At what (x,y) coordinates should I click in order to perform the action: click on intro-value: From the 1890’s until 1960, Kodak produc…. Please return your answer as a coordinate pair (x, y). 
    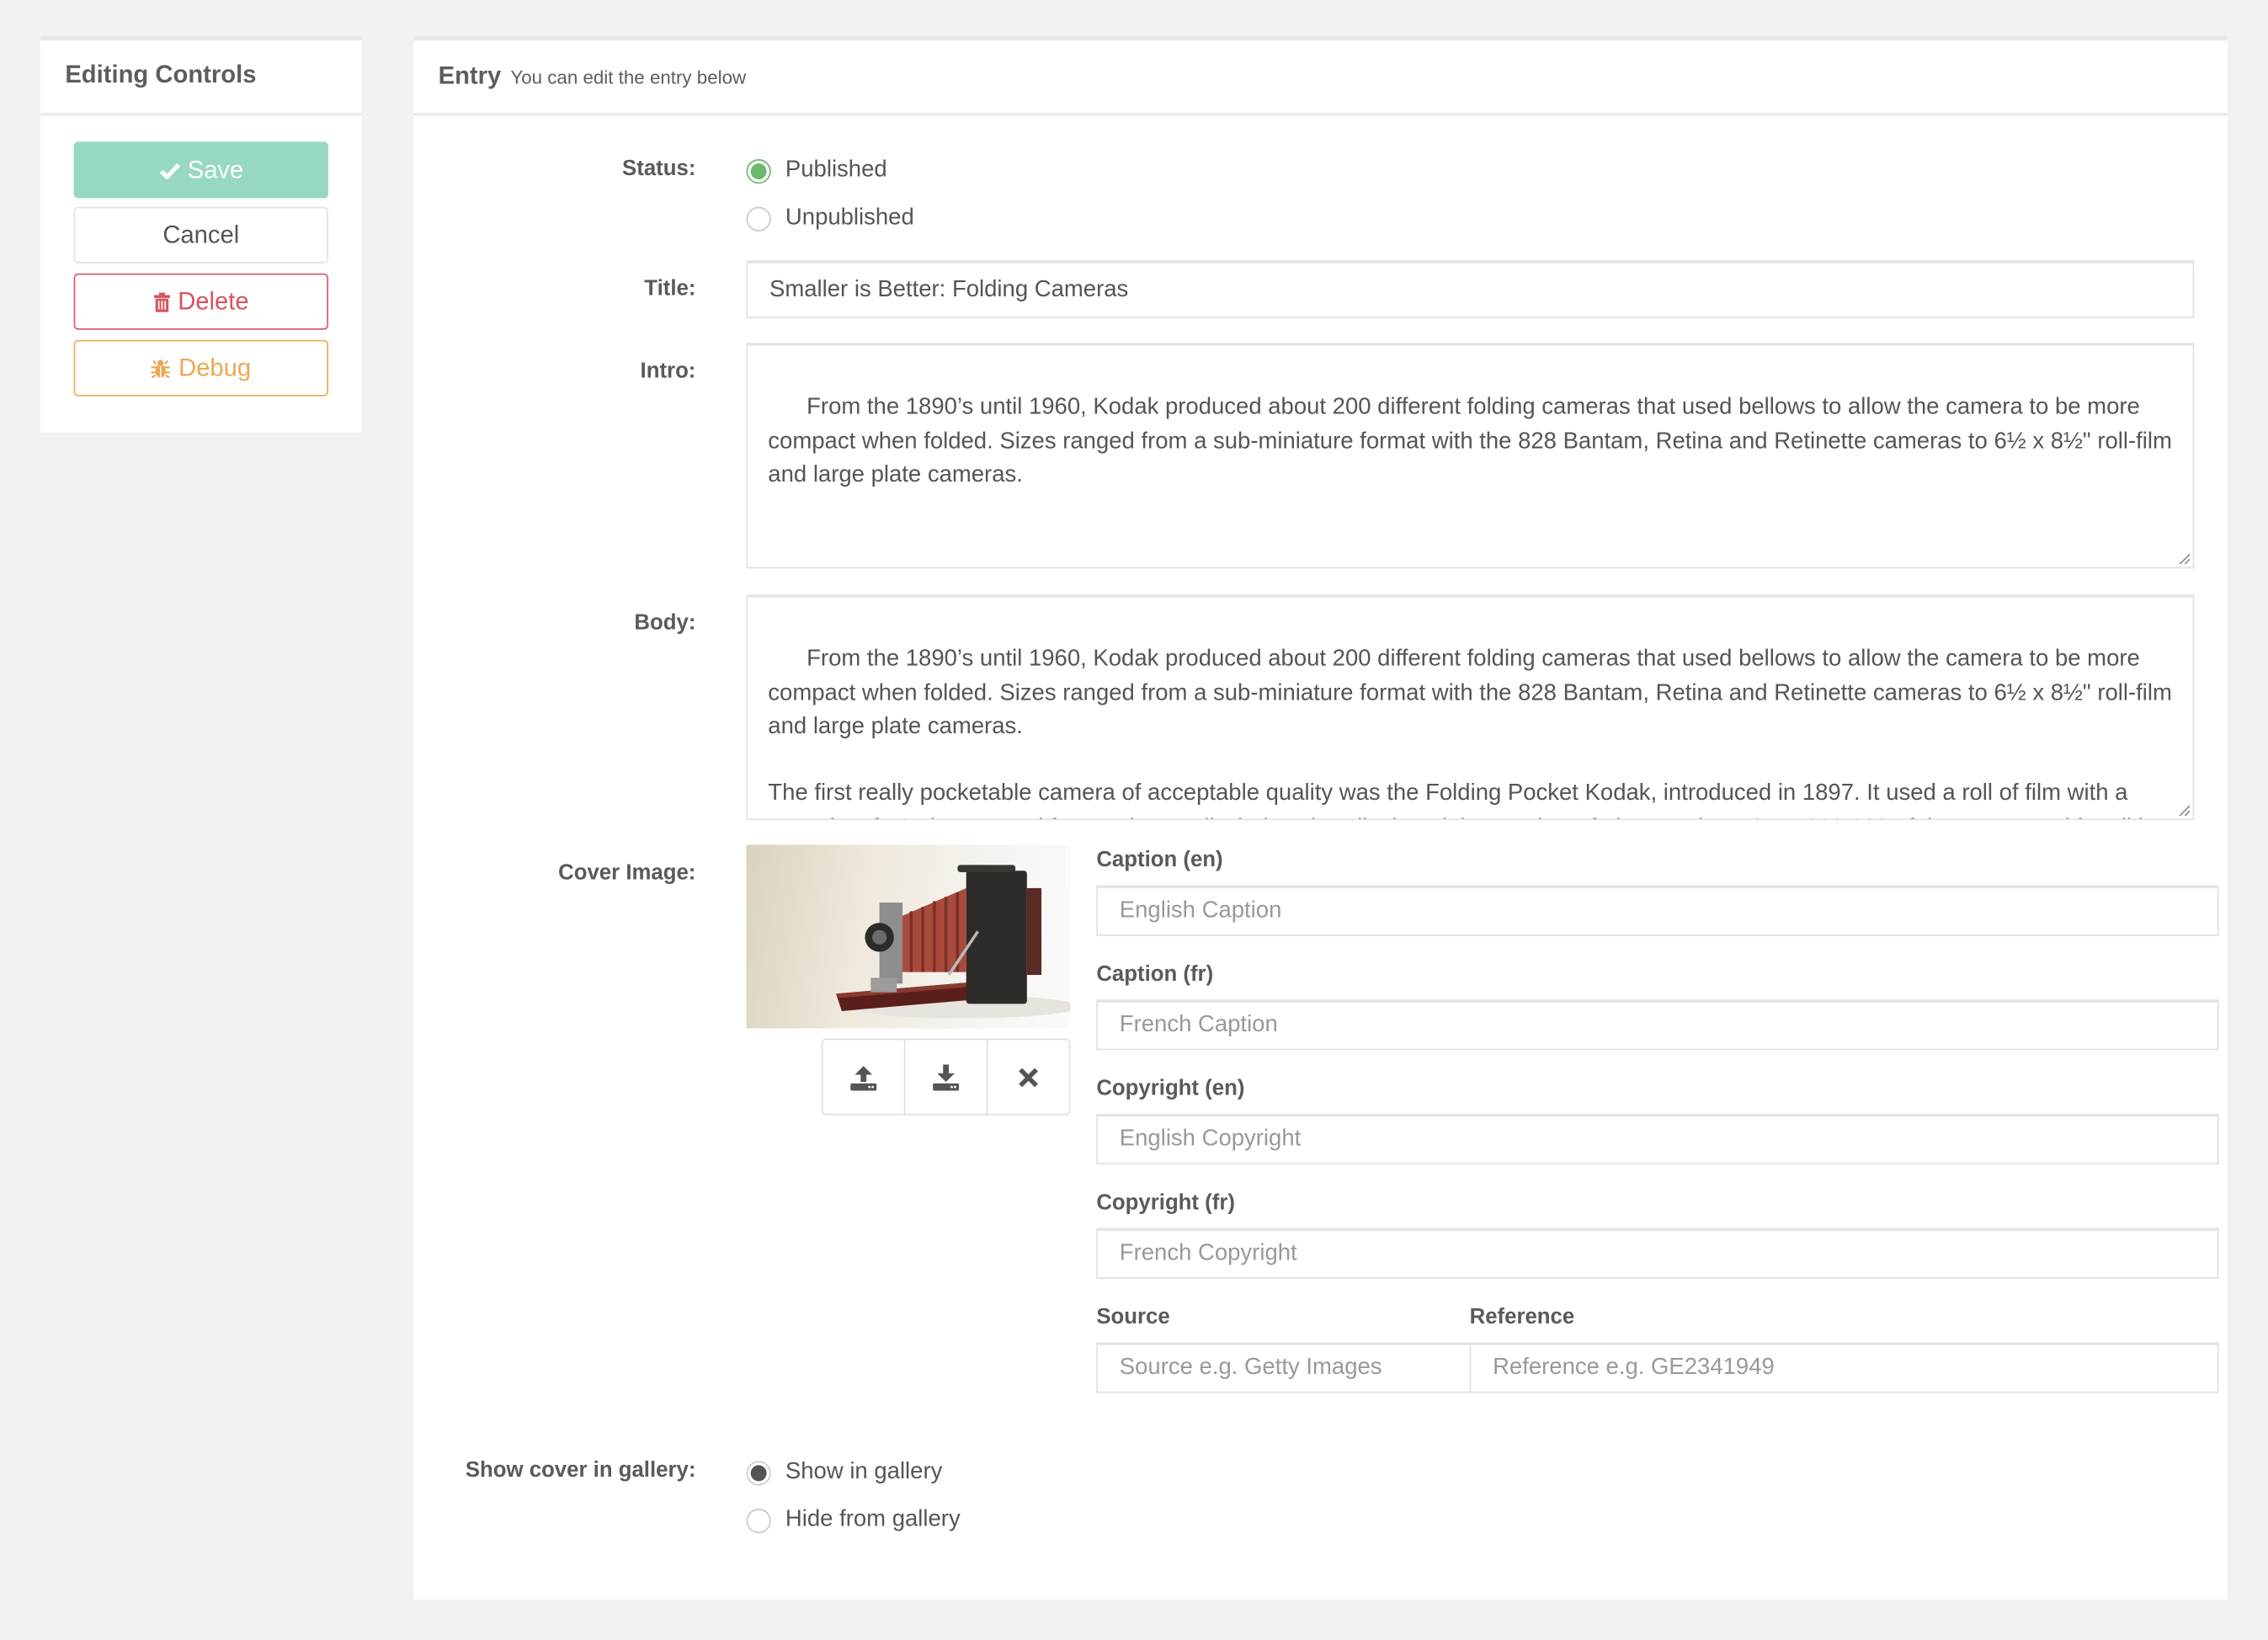
    Looking at the image, I should click on (1474, 441).